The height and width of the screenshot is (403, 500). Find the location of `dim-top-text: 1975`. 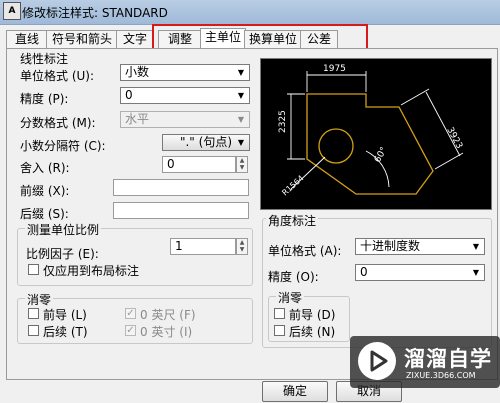

dim-top-text: 1975 is located at coordinates (334, 69).